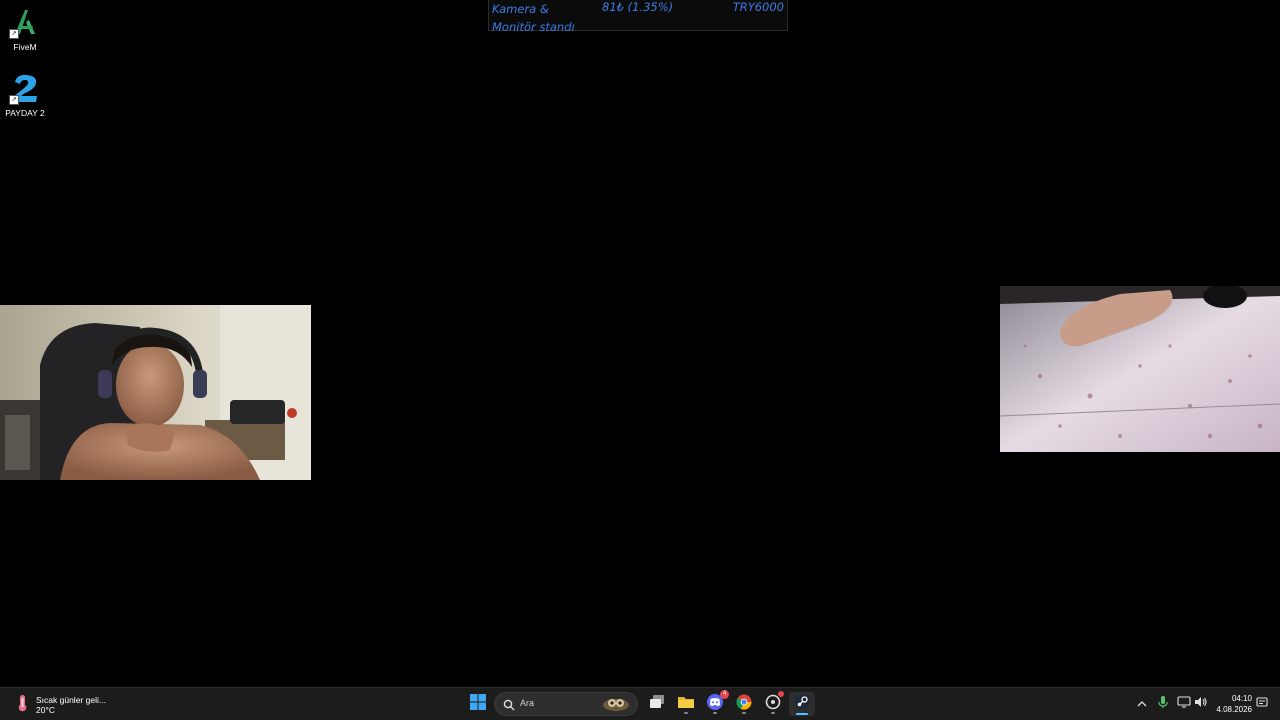  What do you see at coordinates (773, 703) in the screenshot?
I see `recording-app-button` at bounding box center [773, 703].